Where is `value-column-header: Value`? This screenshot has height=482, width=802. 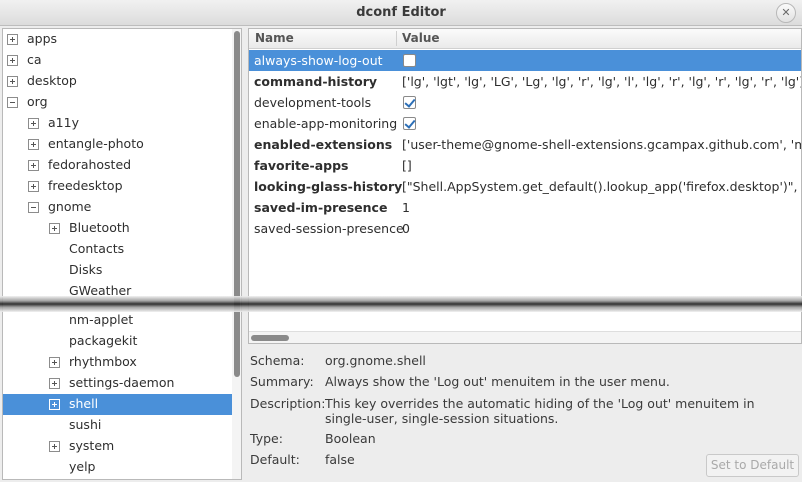
value-column-header: Value is located at coordinates (421, 38).